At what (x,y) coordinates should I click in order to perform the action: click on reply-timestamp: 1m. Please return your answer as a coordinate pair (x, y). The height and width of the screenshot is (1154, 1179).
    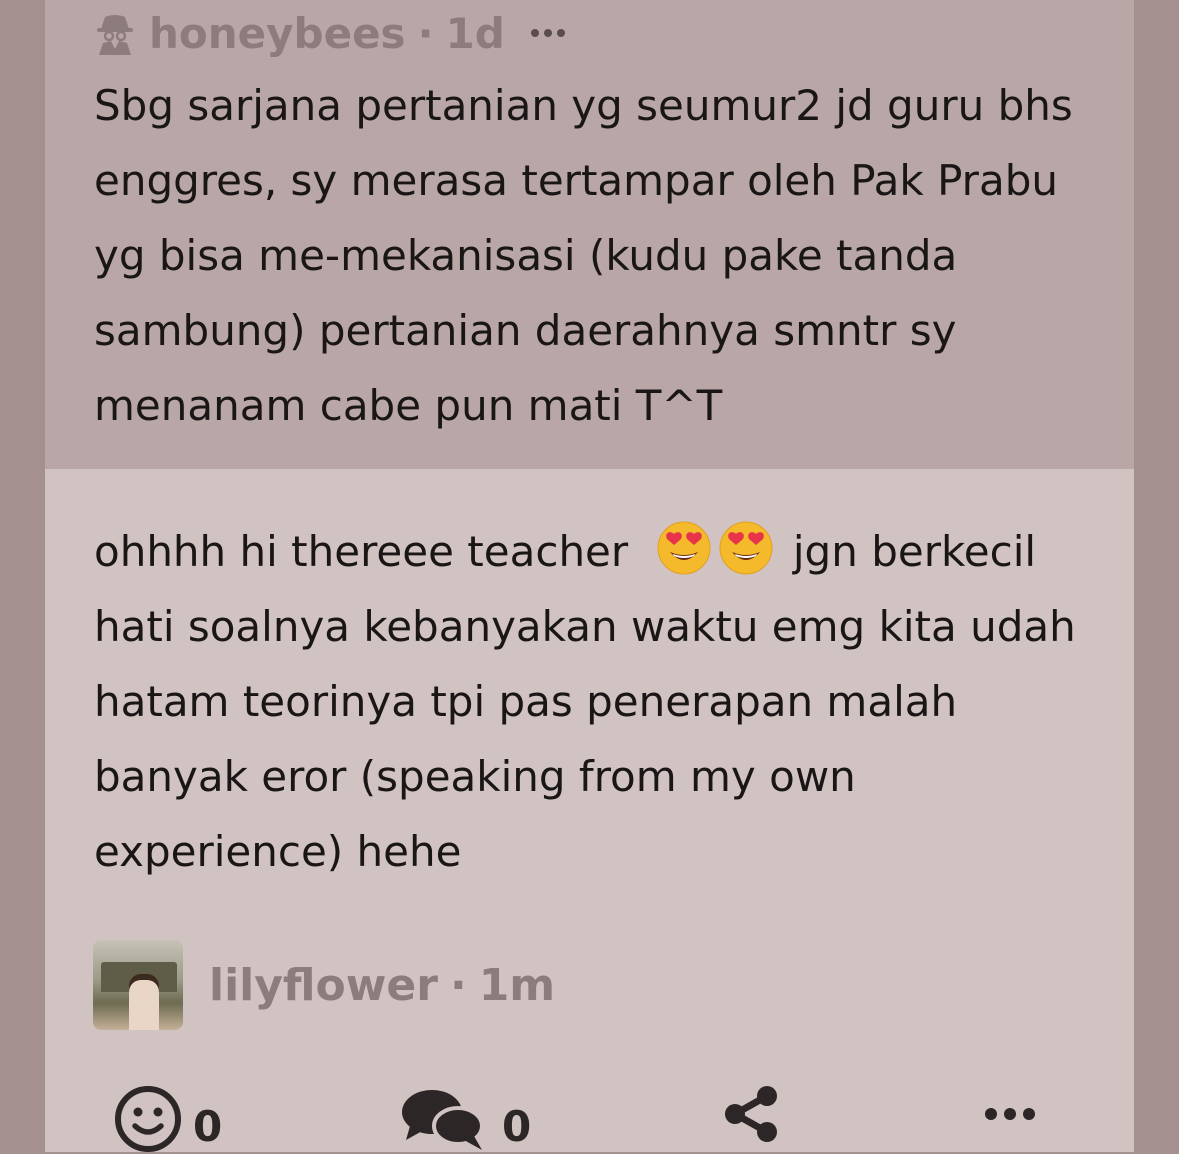
    Looking at the image, I should click on (517, 985).